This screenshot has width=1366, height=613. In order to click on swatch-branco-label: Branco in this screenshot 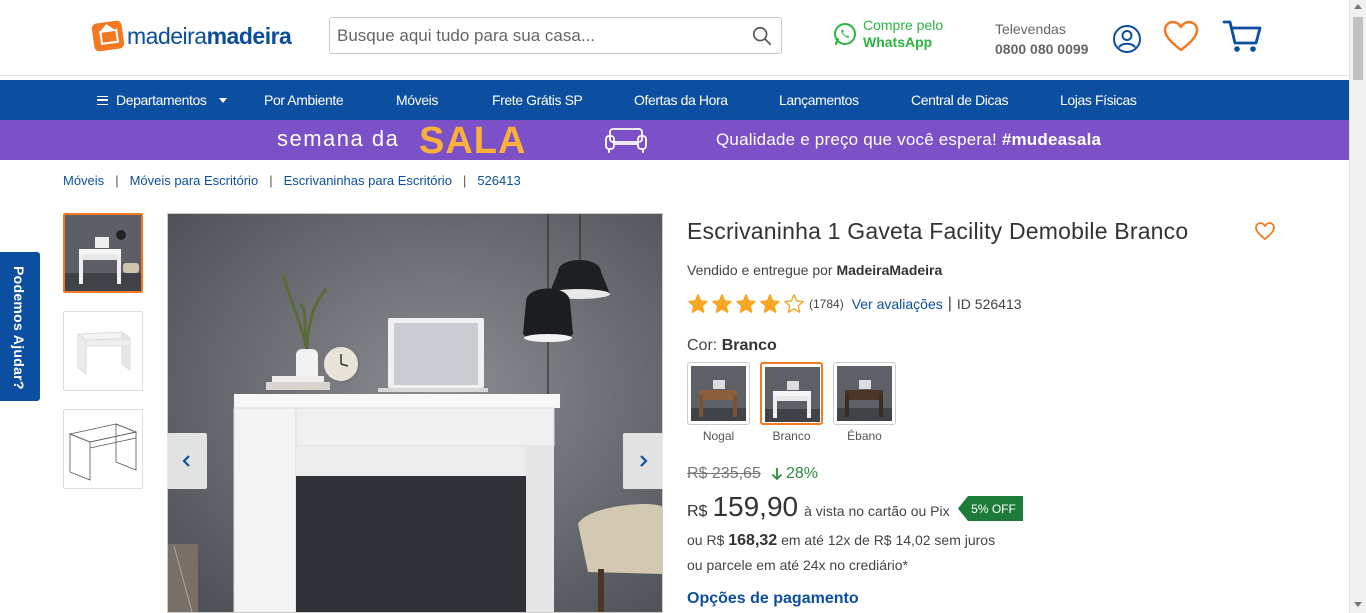, I will do `click(791, 436)`.